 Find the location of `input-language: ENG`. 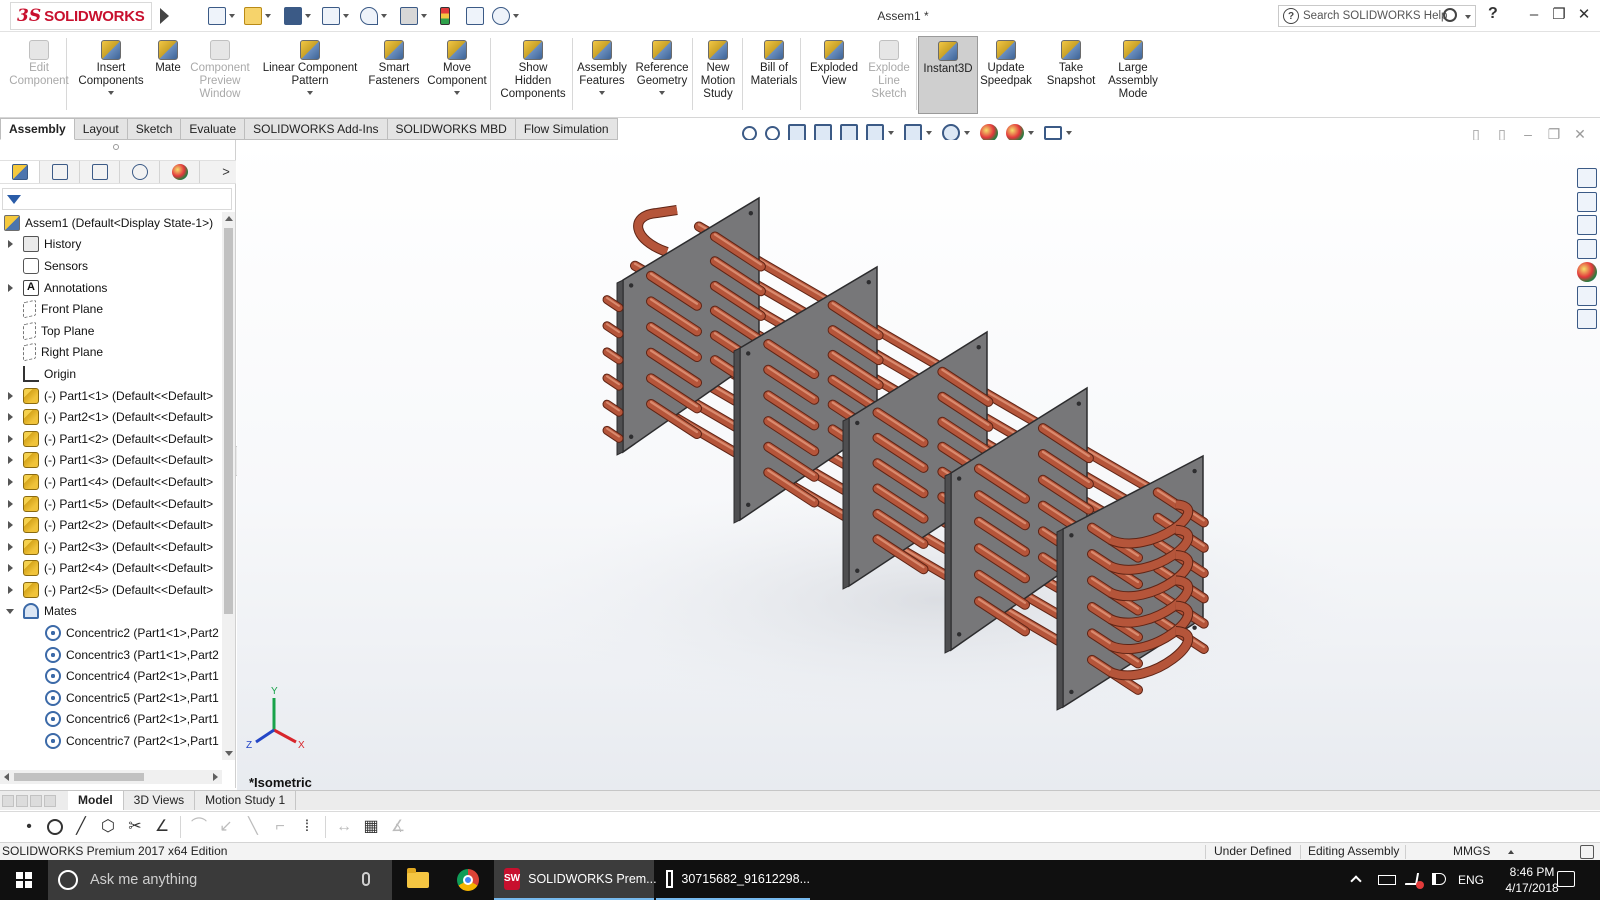

input-language: ENG is located at coordinates (1471, 880).